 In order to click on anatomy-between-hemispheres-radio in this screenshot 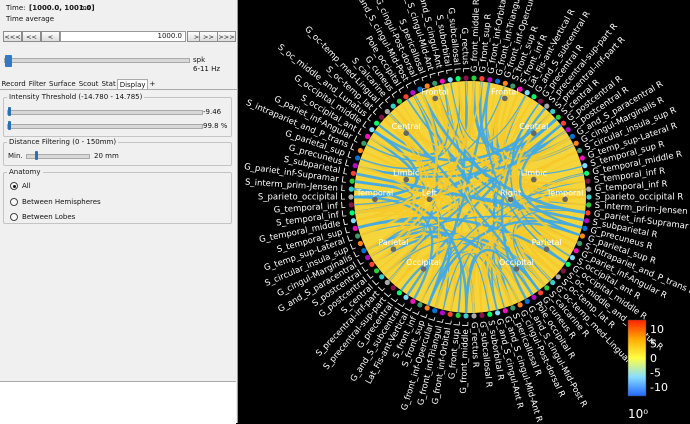, I will do `click(14, 202)`.